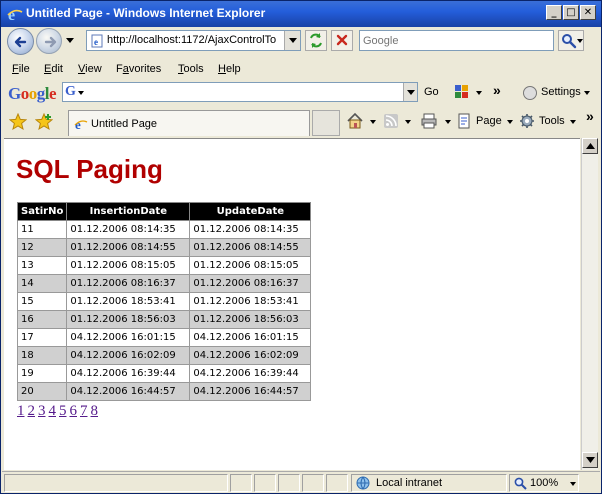  I want to click on pager-link: 8, so click(95, 411).